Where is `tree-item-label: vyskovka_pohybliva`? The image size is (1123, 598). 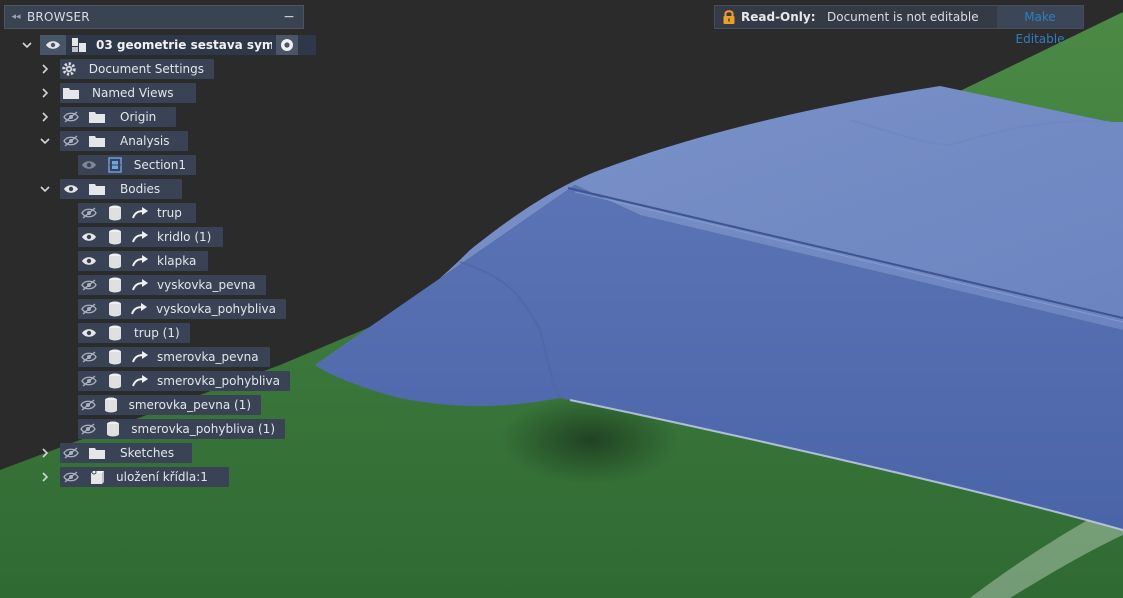 tree-item-label: vyskovka_pohybliva is located at coordinates (216, 309).